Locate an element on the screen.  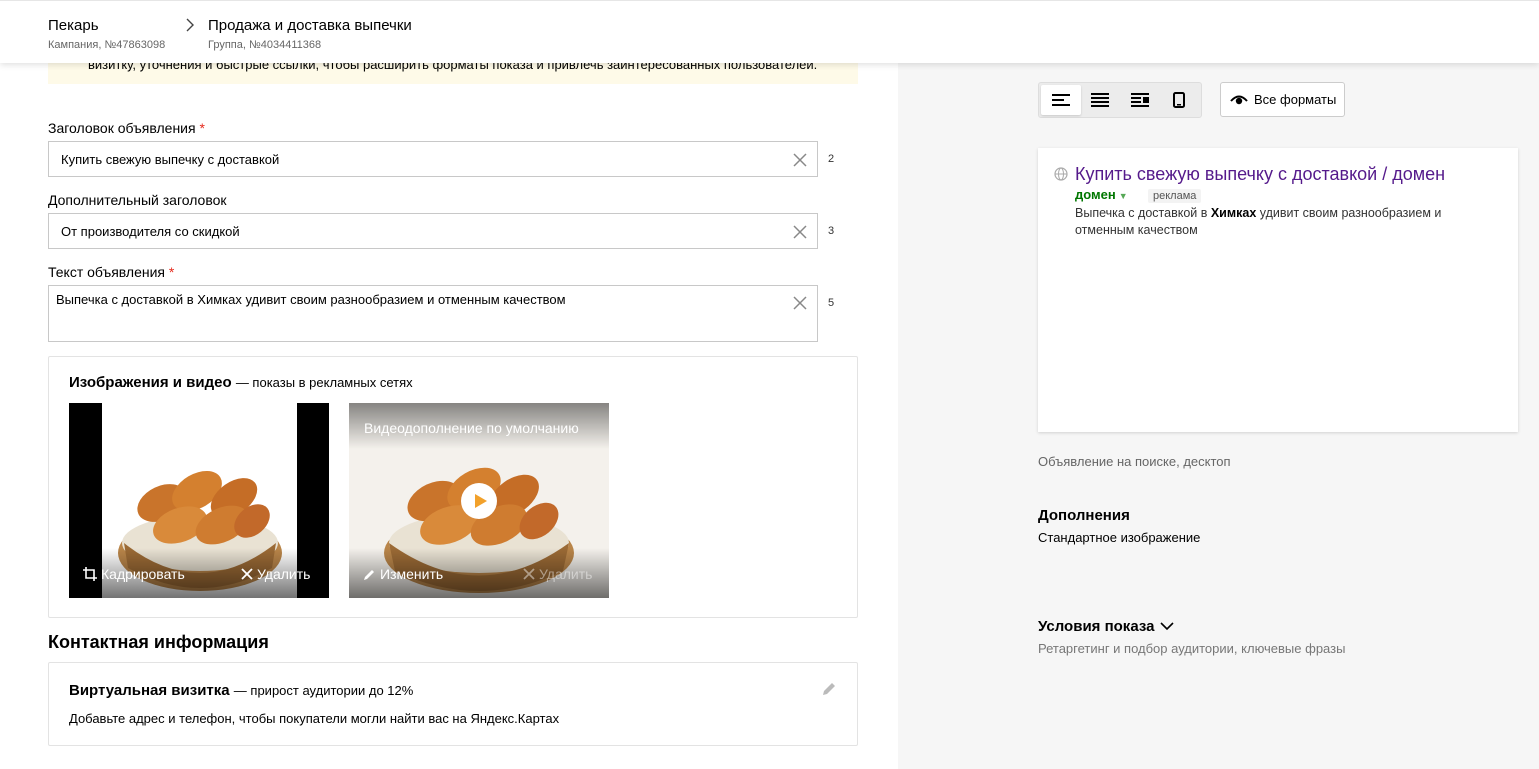
ad-text-bold: Химках is located at coordinates (1233, 213).